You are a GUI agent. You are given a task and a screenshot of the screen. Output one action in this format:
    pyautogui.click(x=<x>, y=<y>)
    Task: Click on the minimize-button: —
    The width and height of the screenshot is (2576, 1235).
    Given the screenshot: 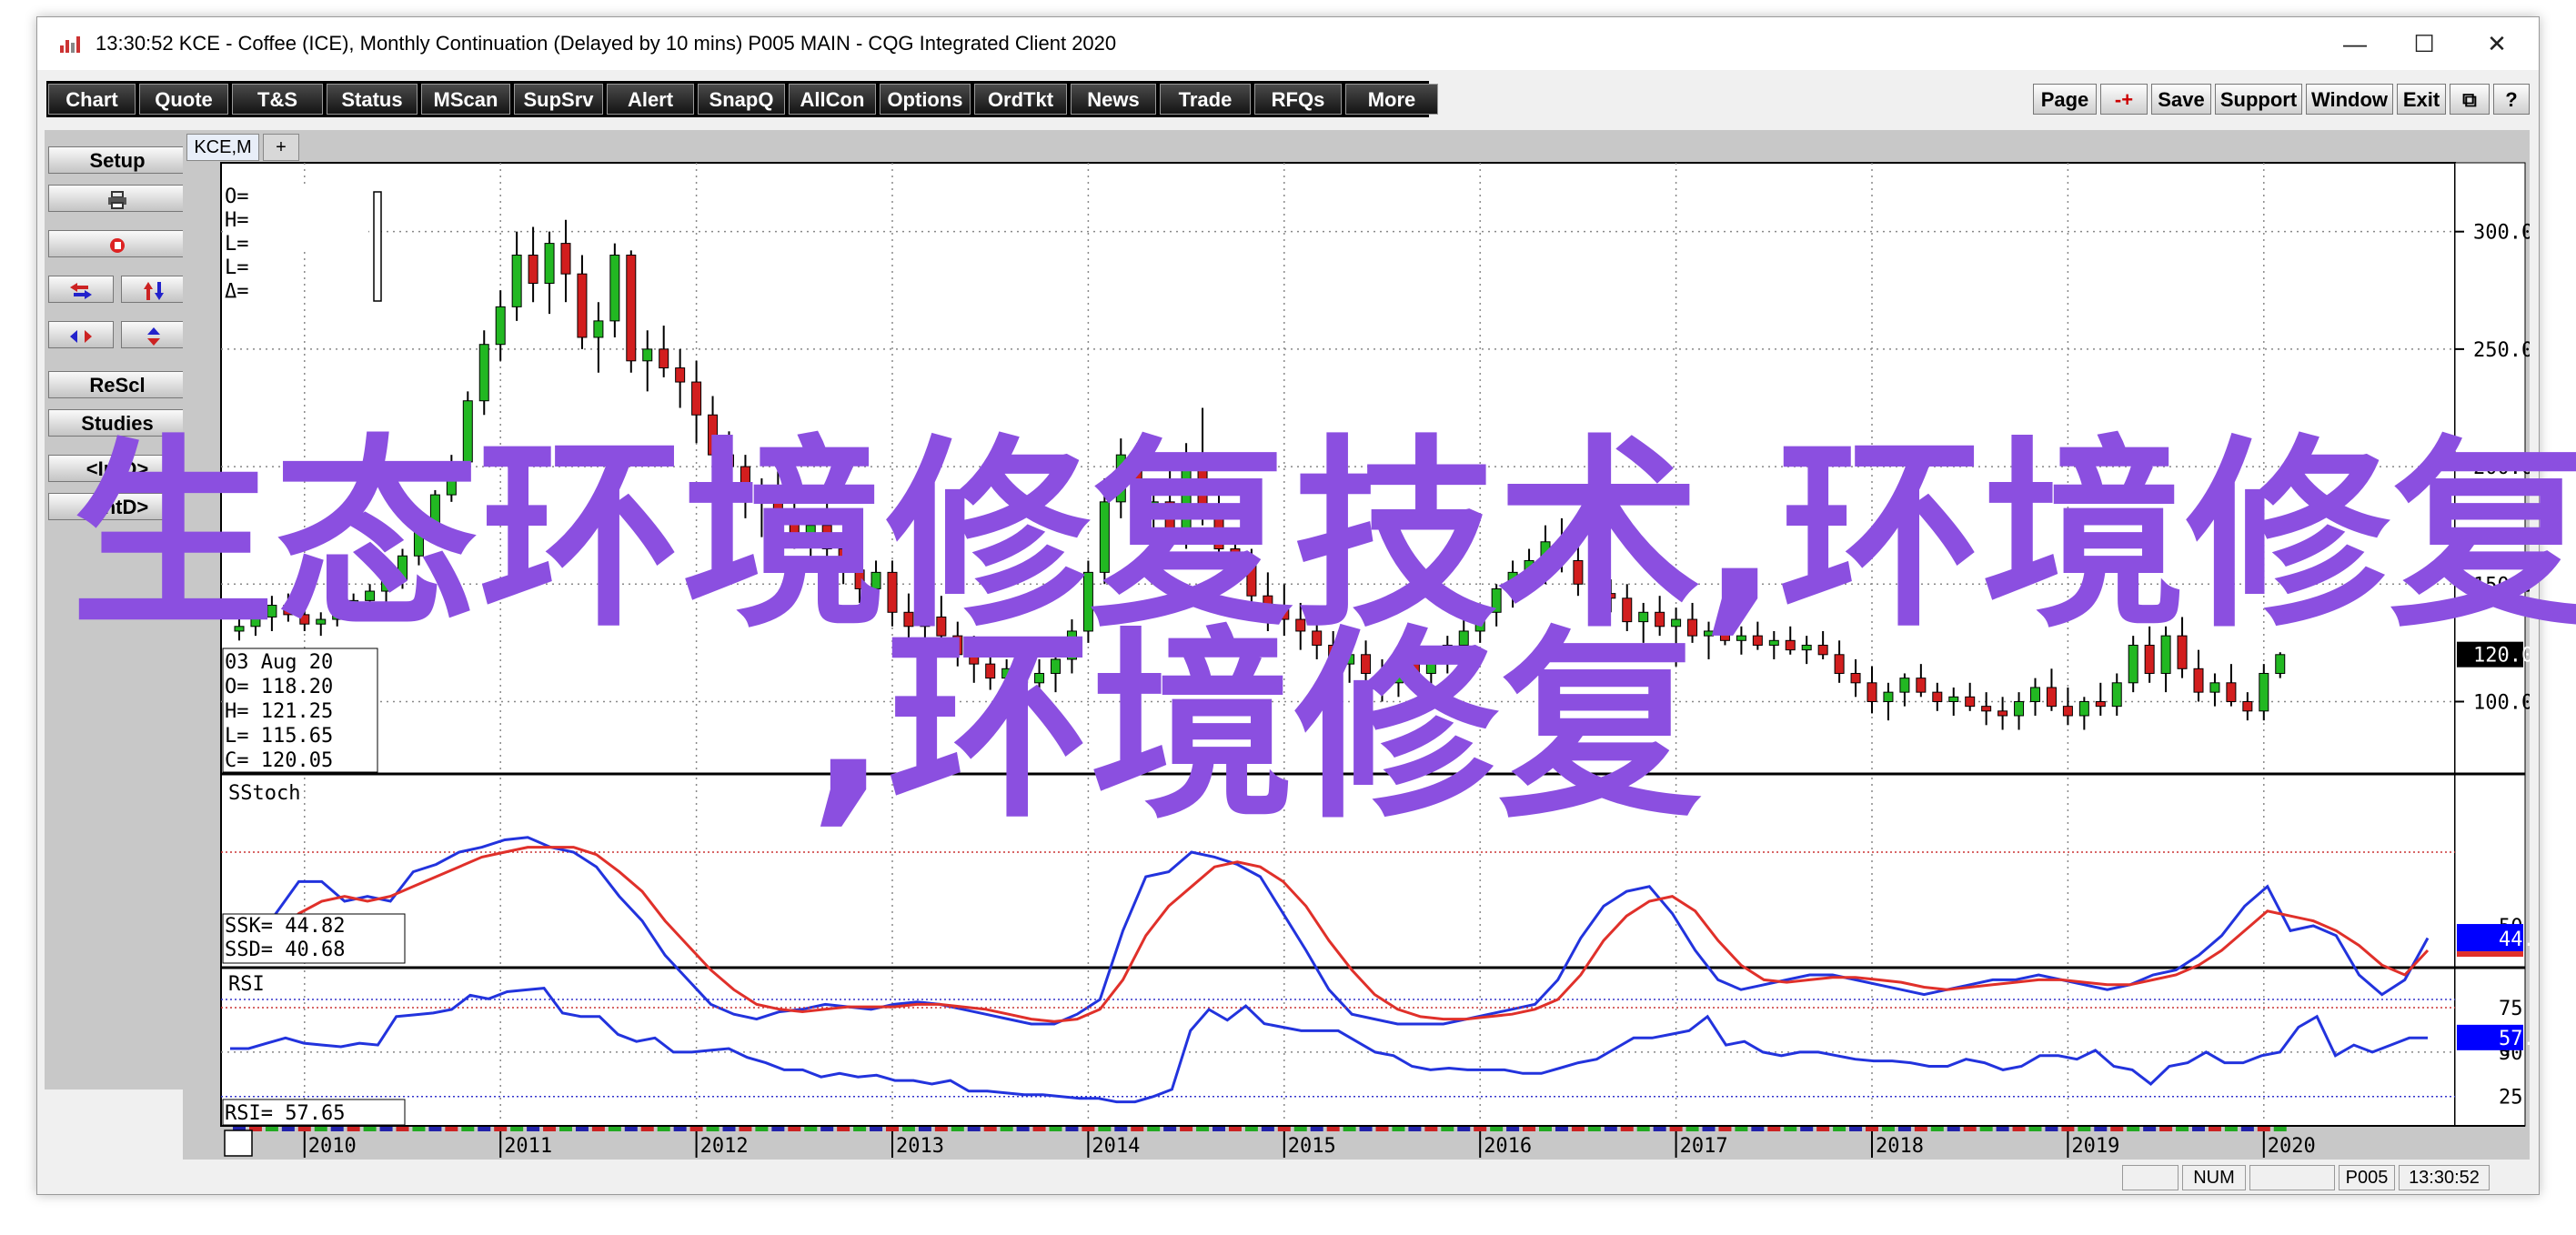 What is the action you would take?
    pyautogui.click(x=2355, y=44)
    